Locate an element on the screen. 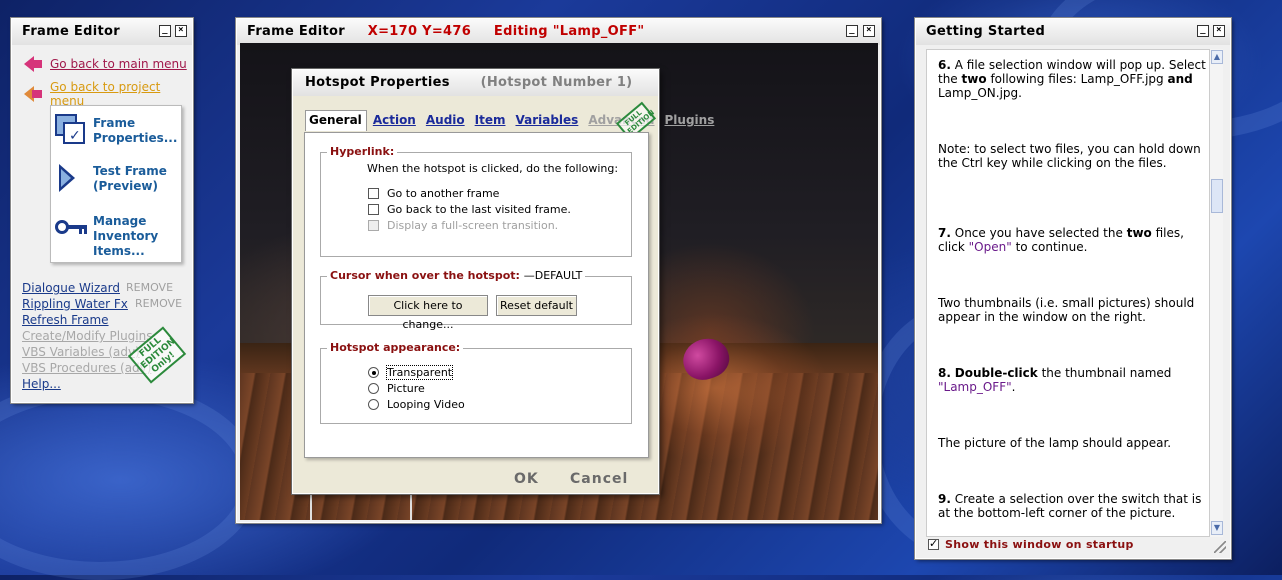 This screenshot has height=580, width=1282. frame-editor-title: Frame Editor is located at coordinates (296, 31).